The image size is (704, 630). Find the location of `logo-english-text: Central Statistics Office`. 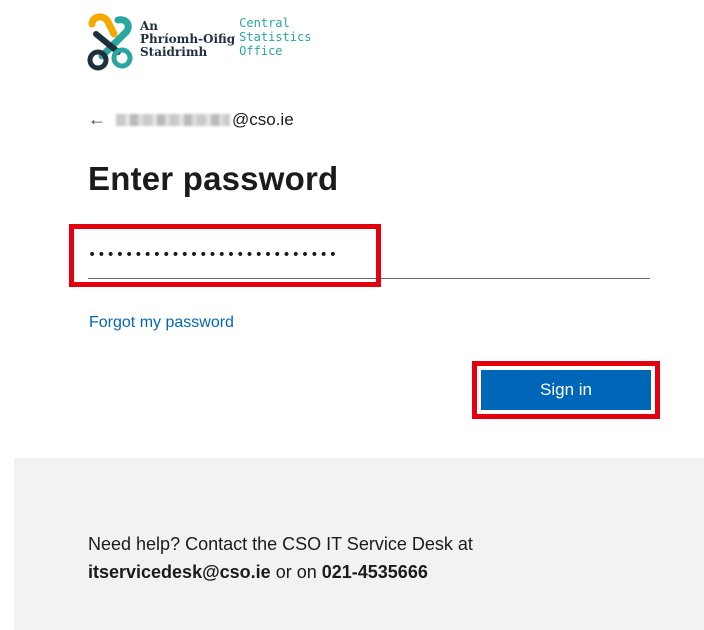

logo-english-text: Central Statistics Office is located at coordinates (275, 37).